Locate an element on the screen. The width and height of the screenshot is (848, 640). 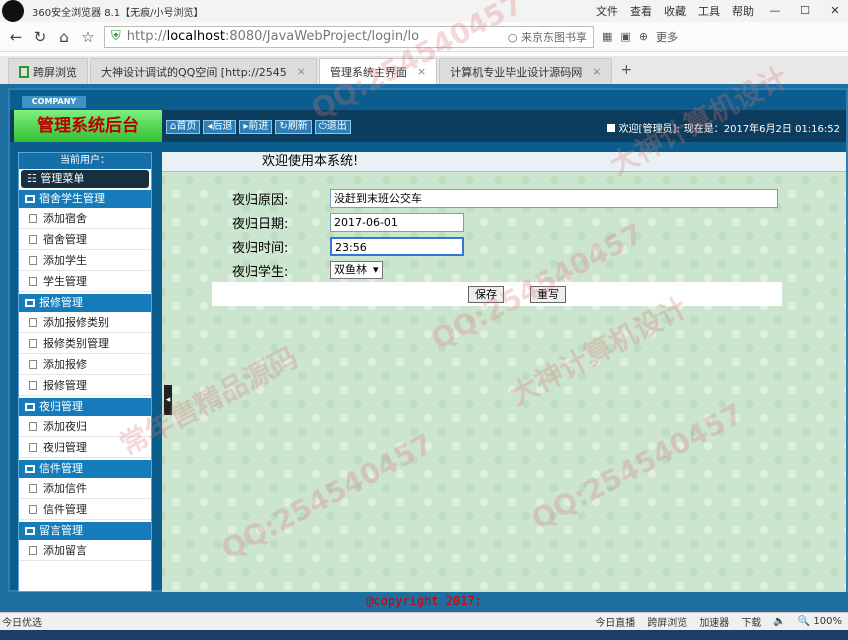
sidebar-item-label: 添加留言 is located at coordinates (65, 550).